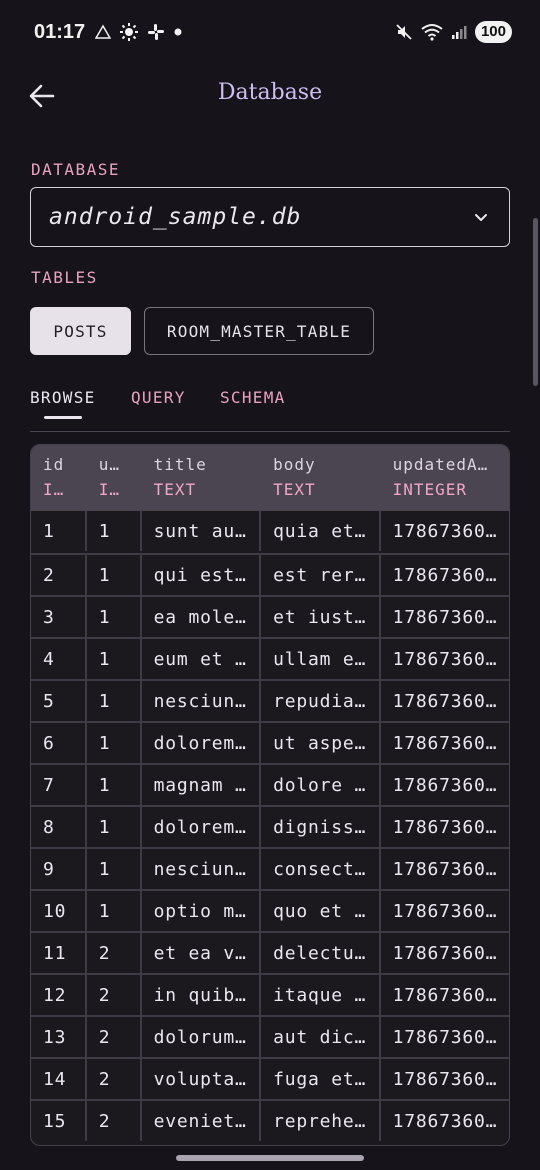 This screenshot has width=540, height=1170. What do you see at coordinates (270, 1158) in the screenshot?
I see `home-indicator` at bounding box center [270, 1158].